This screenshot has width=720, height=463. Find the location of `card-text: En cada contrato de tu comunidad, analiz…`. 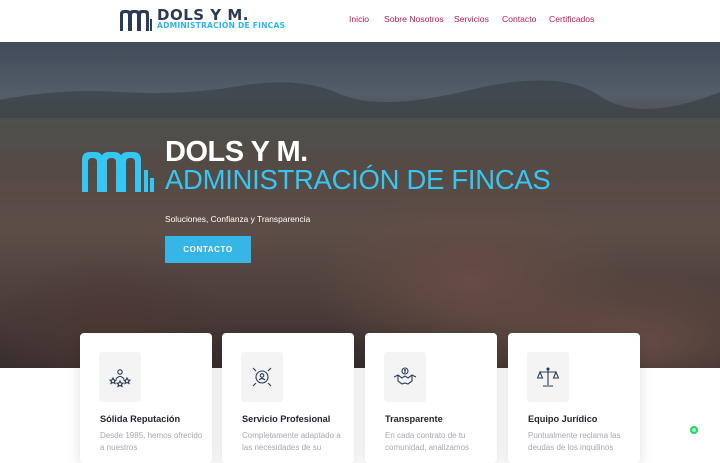

card-text: En cada contrato de tu comunidad, analiz… is located at coordinates (427, 441).